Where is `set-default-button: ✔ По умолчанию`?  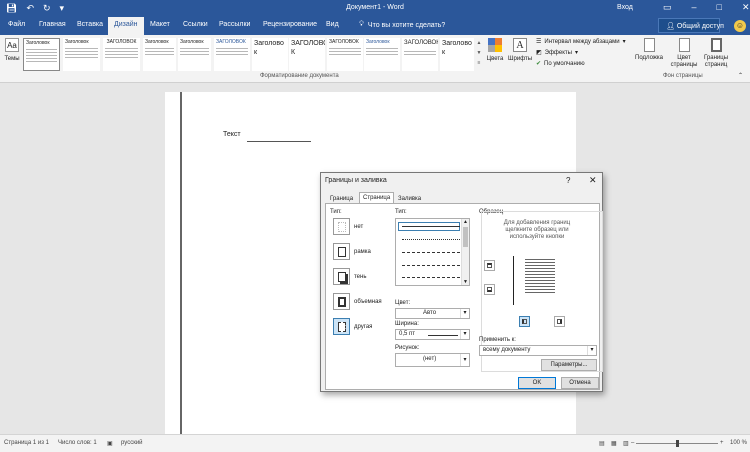 set-default-button: ✔ По умолчанию is located at coordinates (560, 64).